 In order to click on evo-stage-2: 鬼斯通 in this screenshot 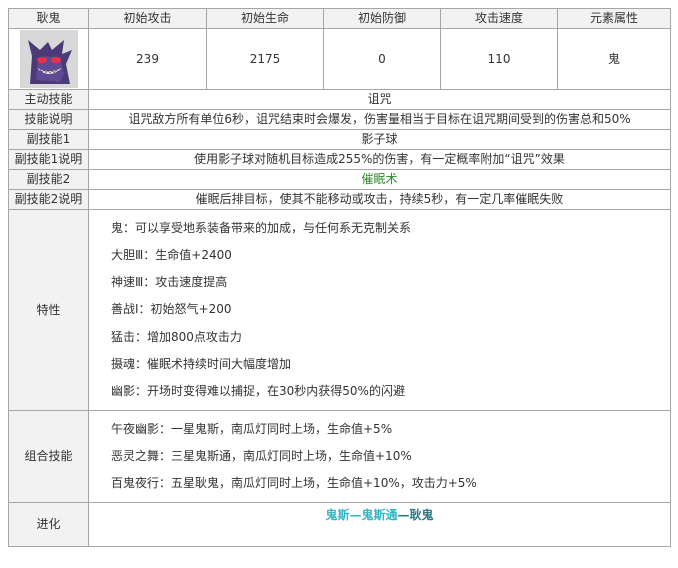, I will do `click(379, 515)`.